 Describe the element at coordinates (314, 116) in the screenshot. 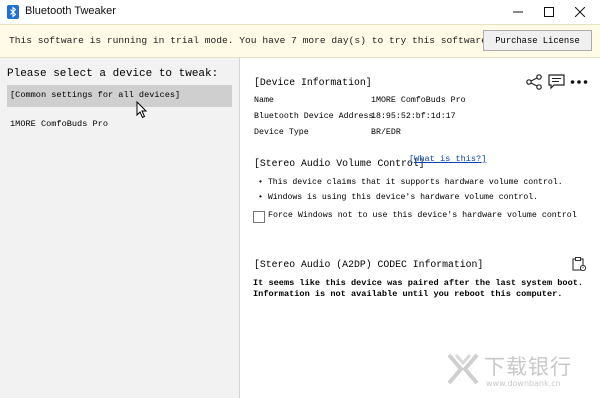

I see `info-label-address: Bluetooth Device Address` at that location.